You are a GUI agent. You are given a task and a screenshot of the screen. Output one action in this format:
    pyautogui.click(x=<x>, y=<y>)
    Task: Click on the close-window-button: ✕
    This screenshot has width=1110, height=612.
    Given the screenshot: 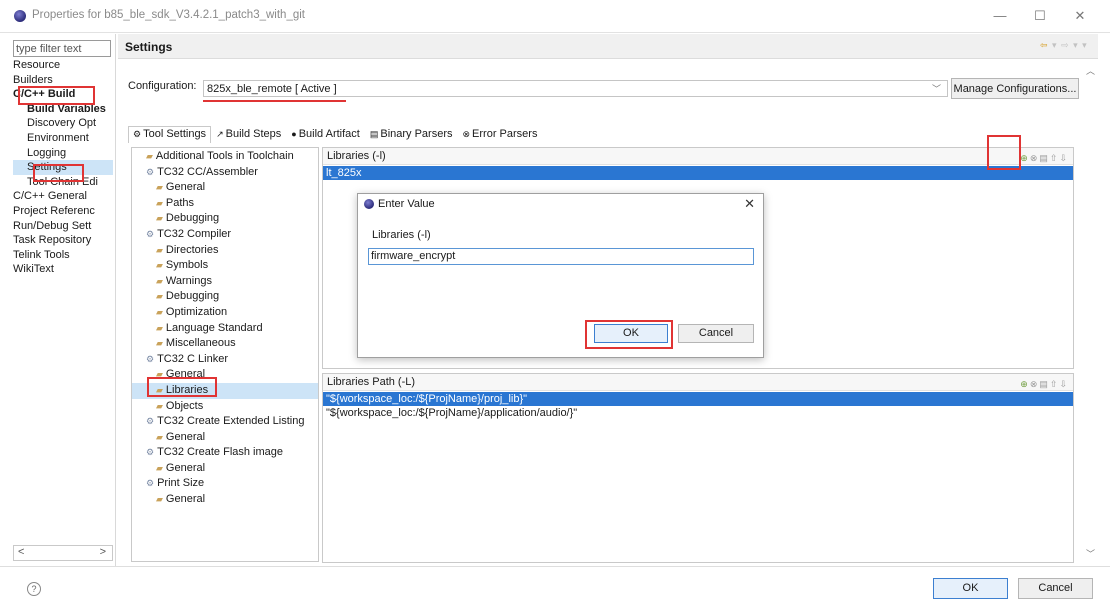 What is the action you would take?
    pyautogui.click(x=1080, y=16)
    